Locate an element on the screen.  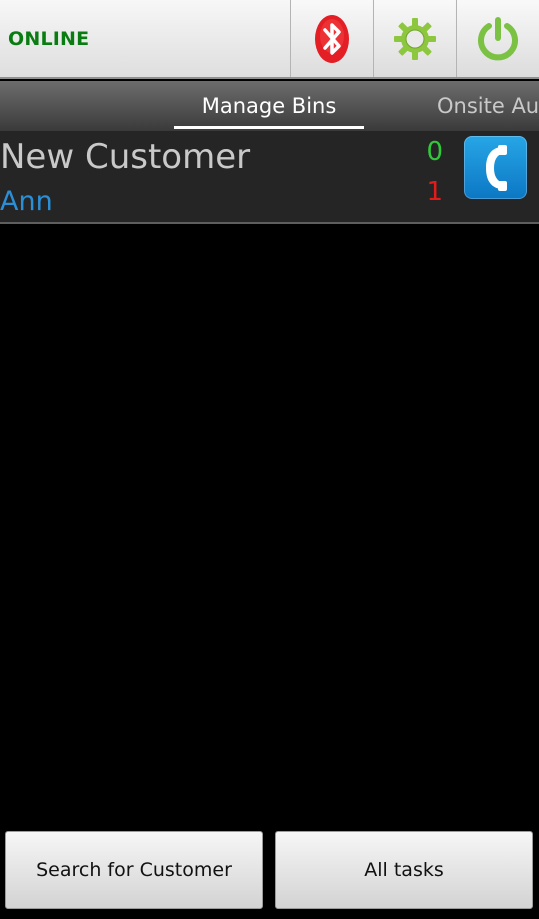
top-action-bar: ONLINE is located at coordinates (269, 39).